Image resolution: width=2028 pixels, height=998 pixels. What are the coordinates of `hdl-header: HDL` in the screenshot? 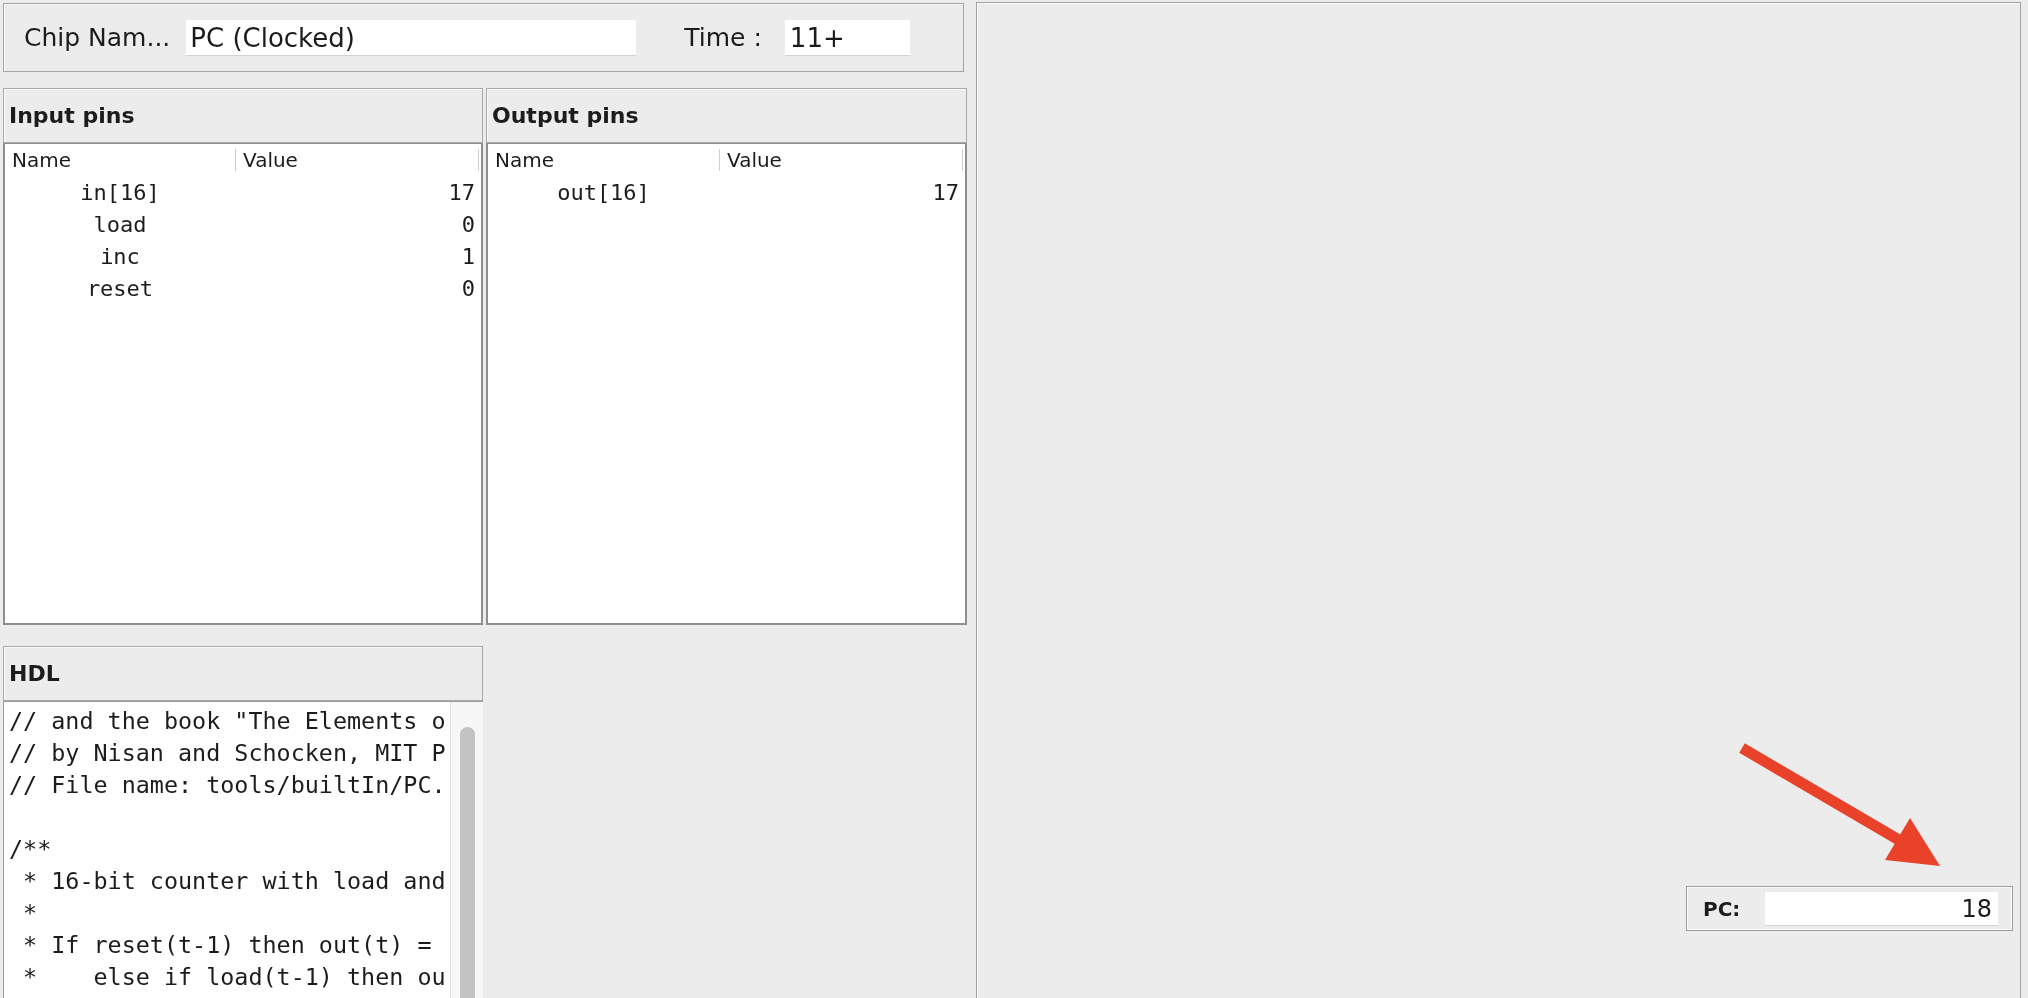 It's located at (243, 673).